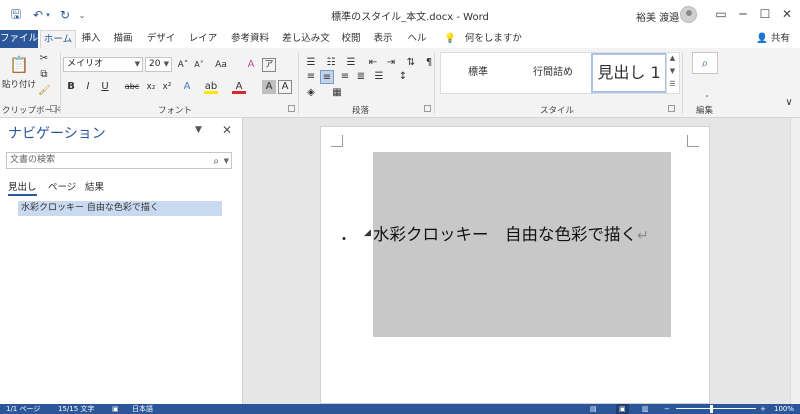  What do you see at coordinates (327, 77) in the screenshot?
I see `align-center-icon: ≡` at bounding box center [327, 77].